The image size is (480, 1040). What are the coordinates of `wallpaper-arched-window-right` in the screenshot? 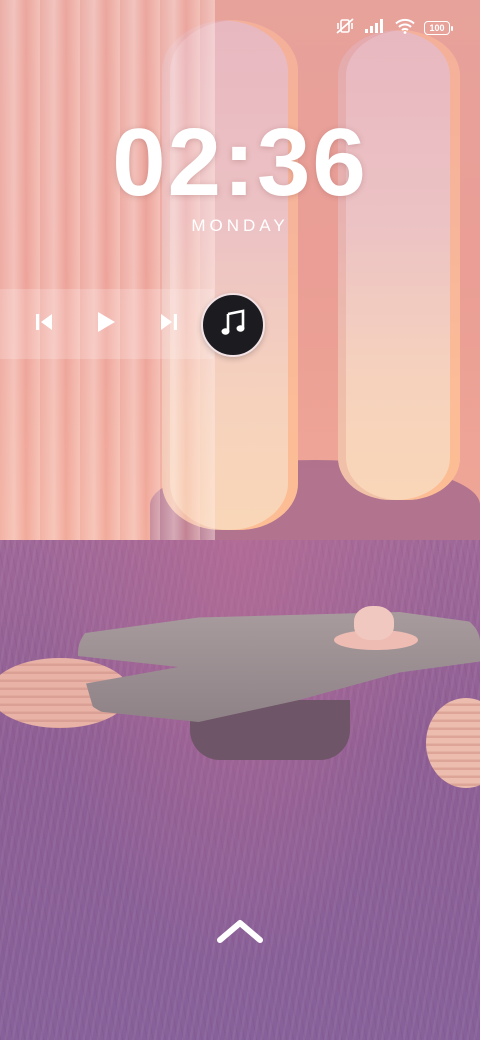 It's located at (399, 265).